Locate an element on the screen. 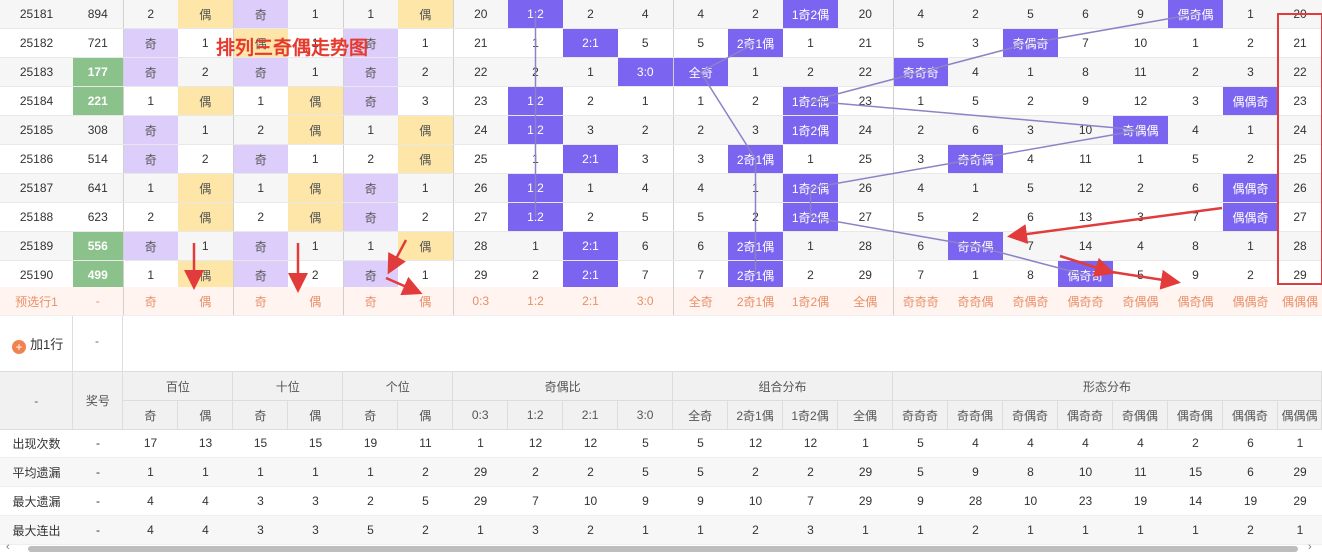 This screenshot has height=553, width=1322. horizontal-scrollbar is located at coordinates (663, 549).